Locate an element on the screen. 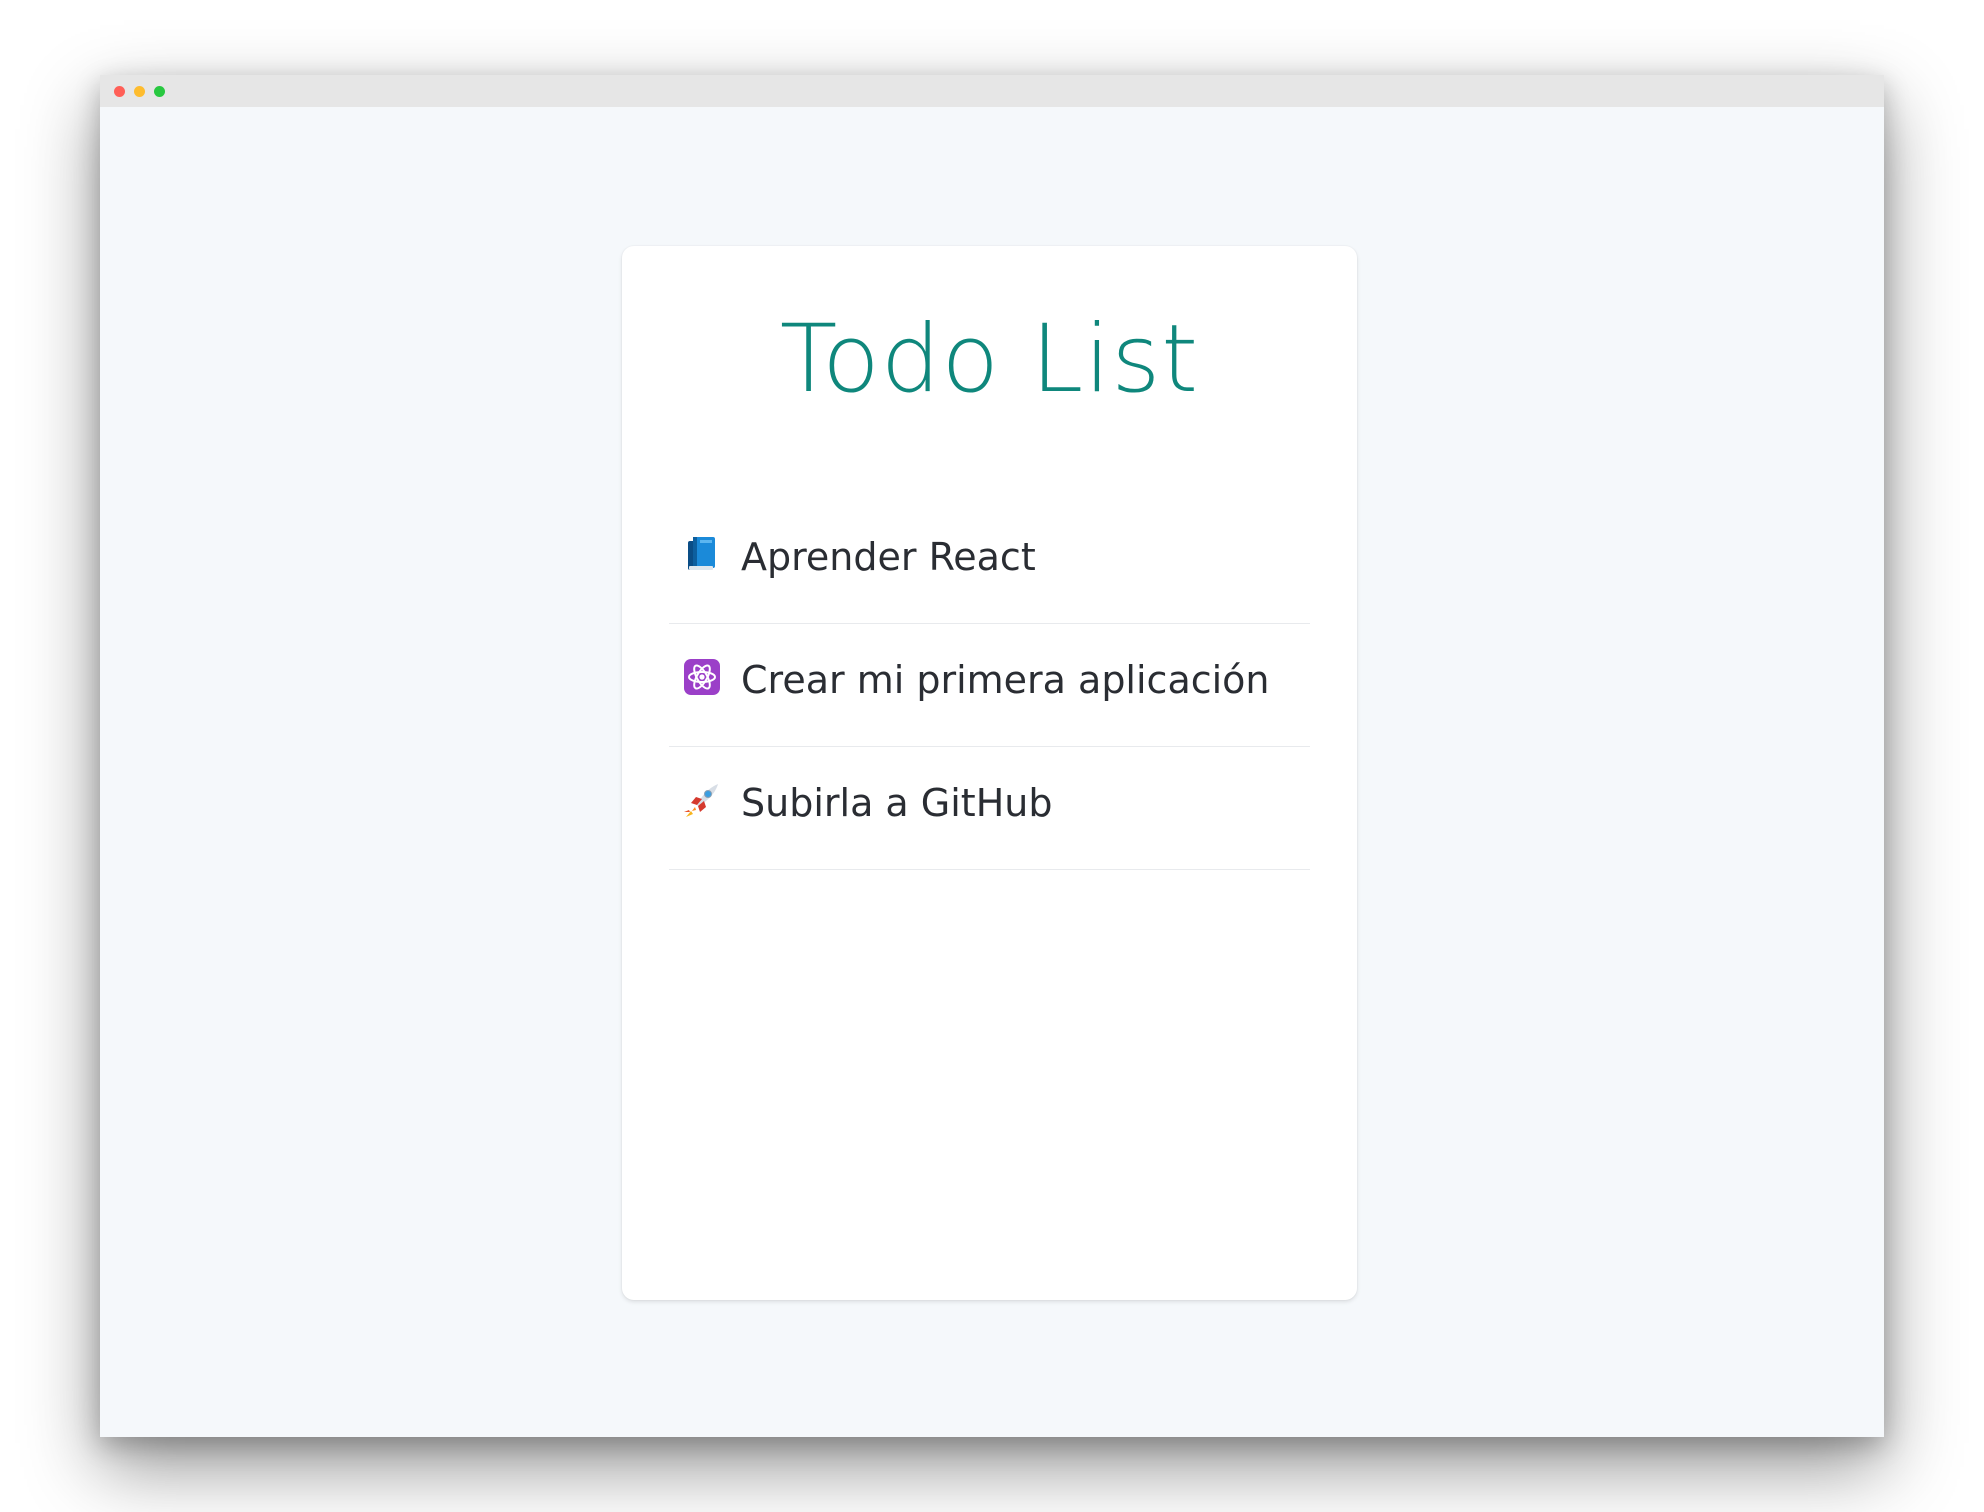 This screenshot has width=1984, height=1512. todo-label: Aprender React is located at coordinates (888, 557).